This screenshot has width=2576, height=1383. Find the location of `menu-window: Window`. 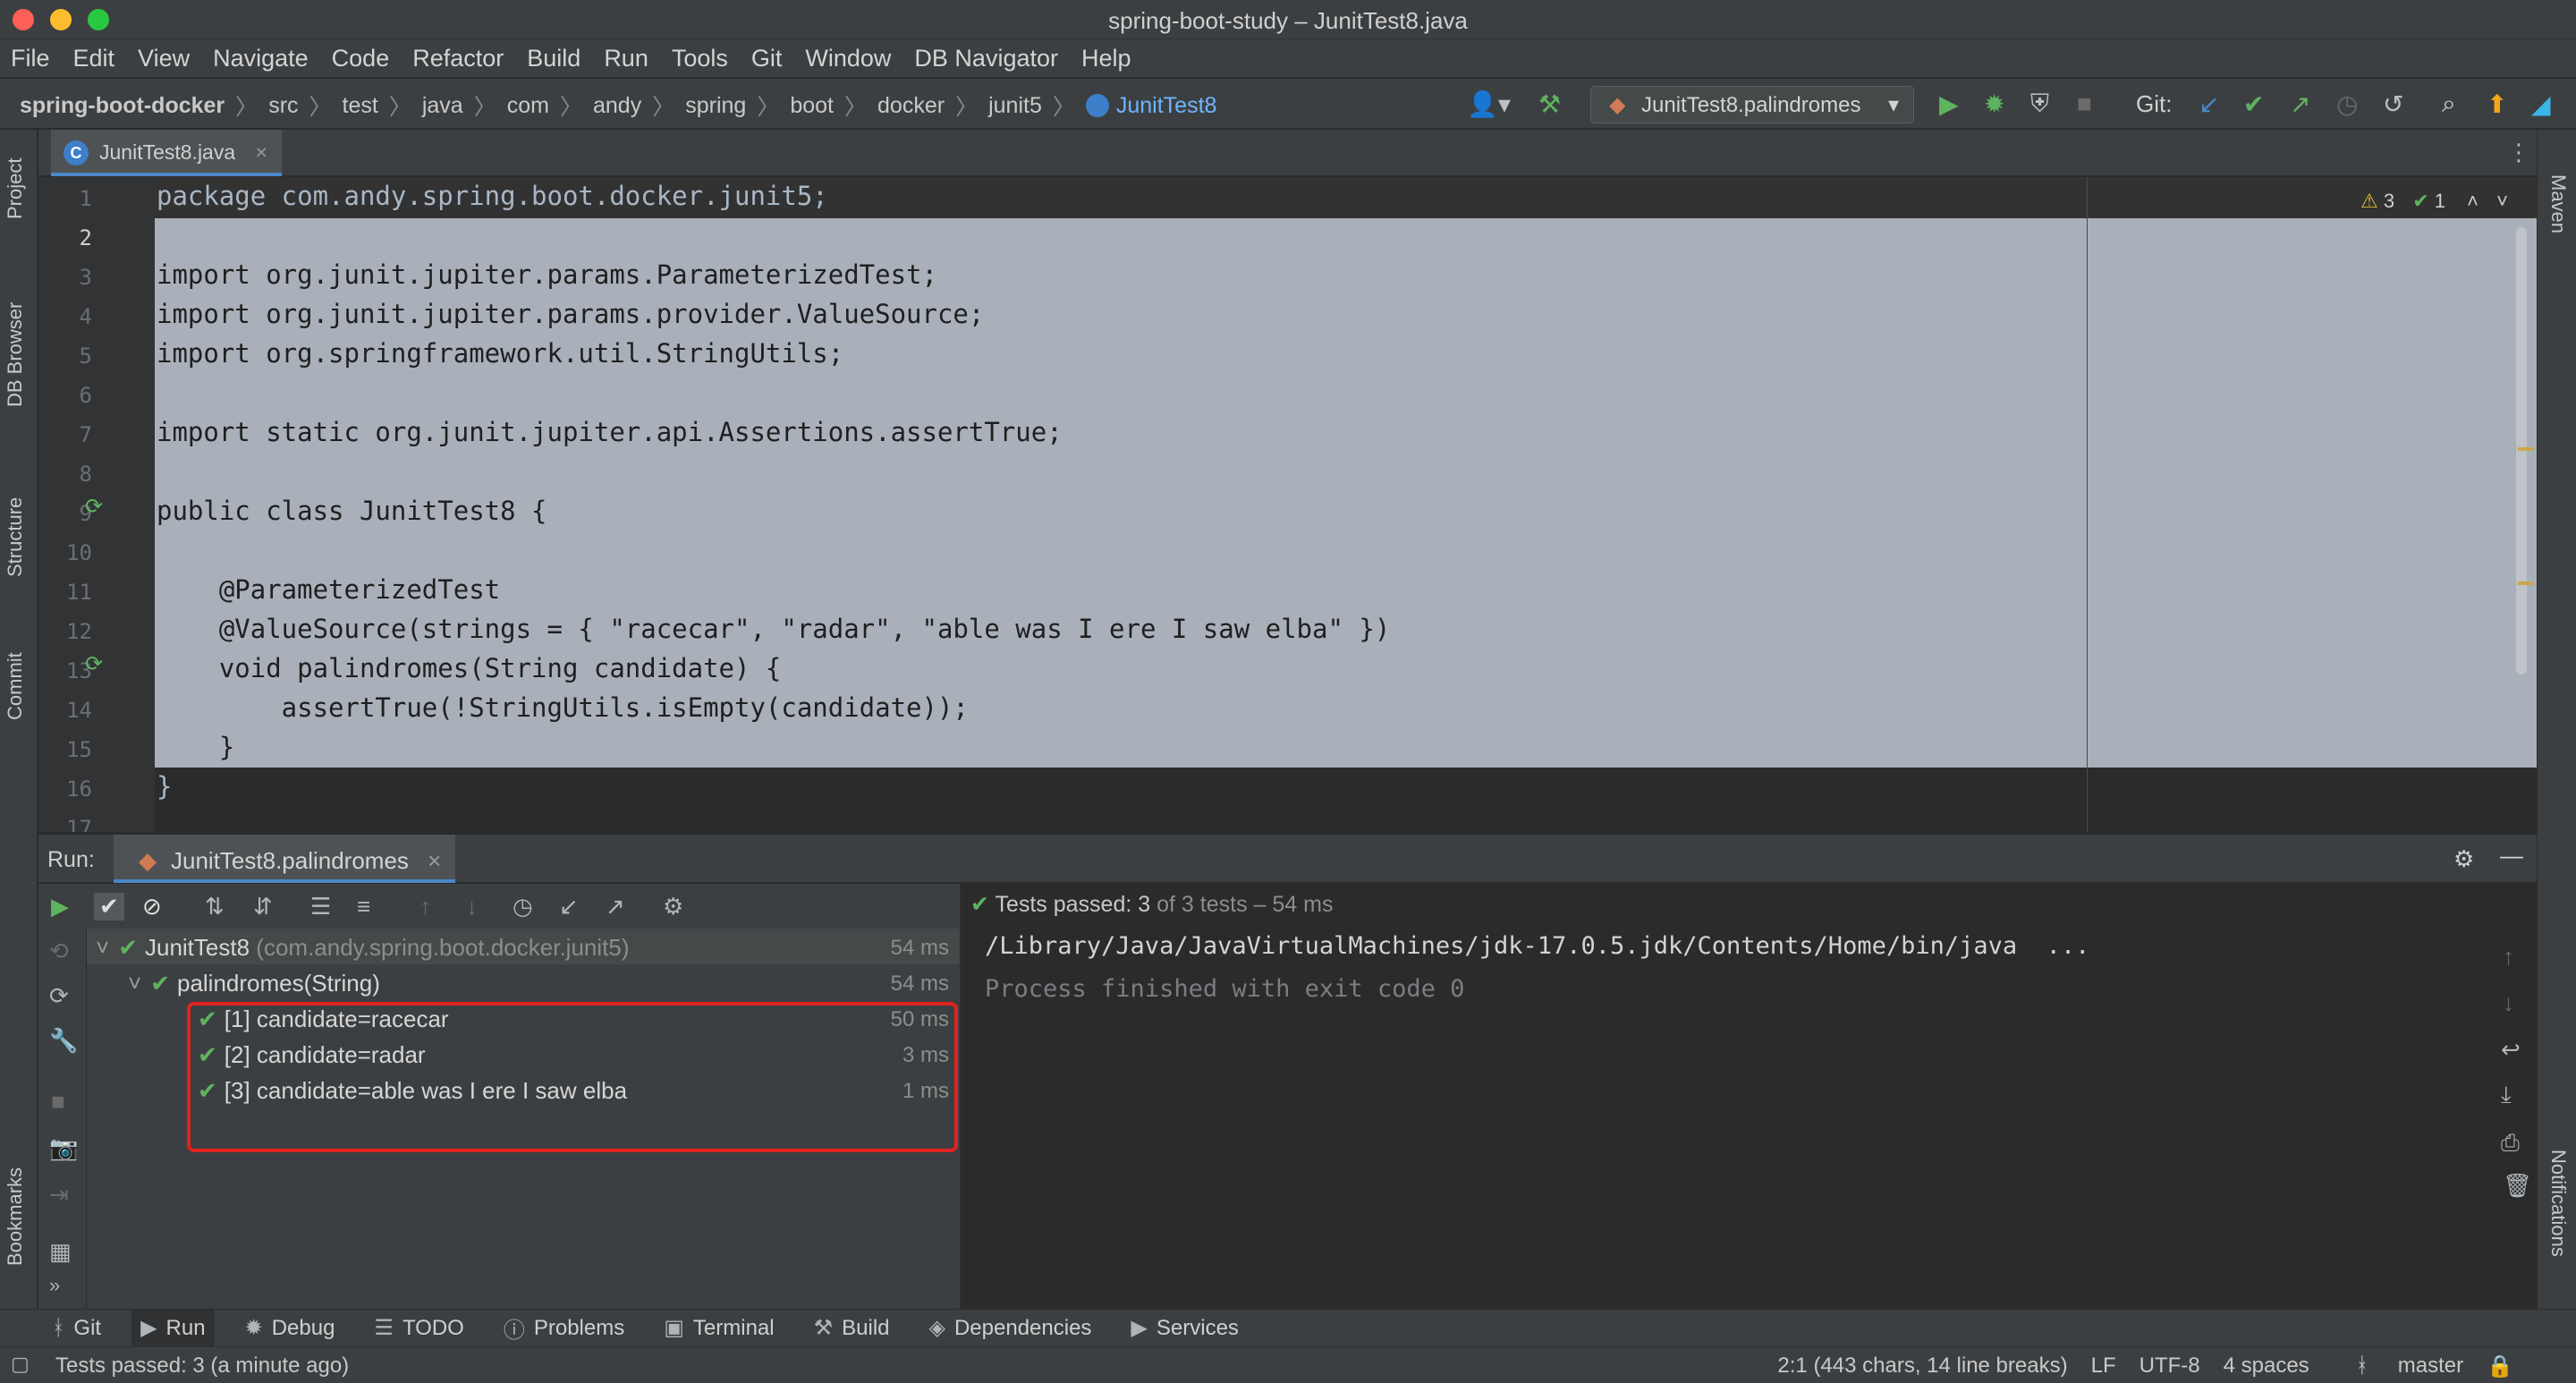

menu-window: Window is located at coordinates (848, 58).